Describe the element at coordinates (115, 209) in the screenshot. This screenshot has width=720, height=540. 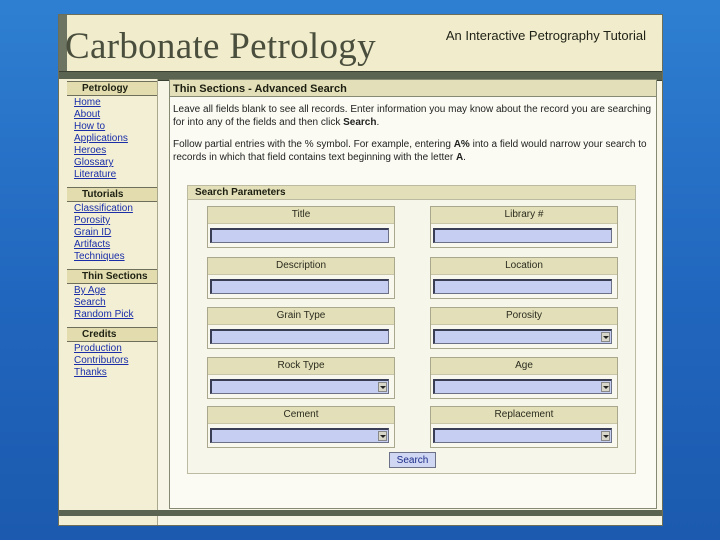
I see `sidebar-link-classification: Classification` at that location.